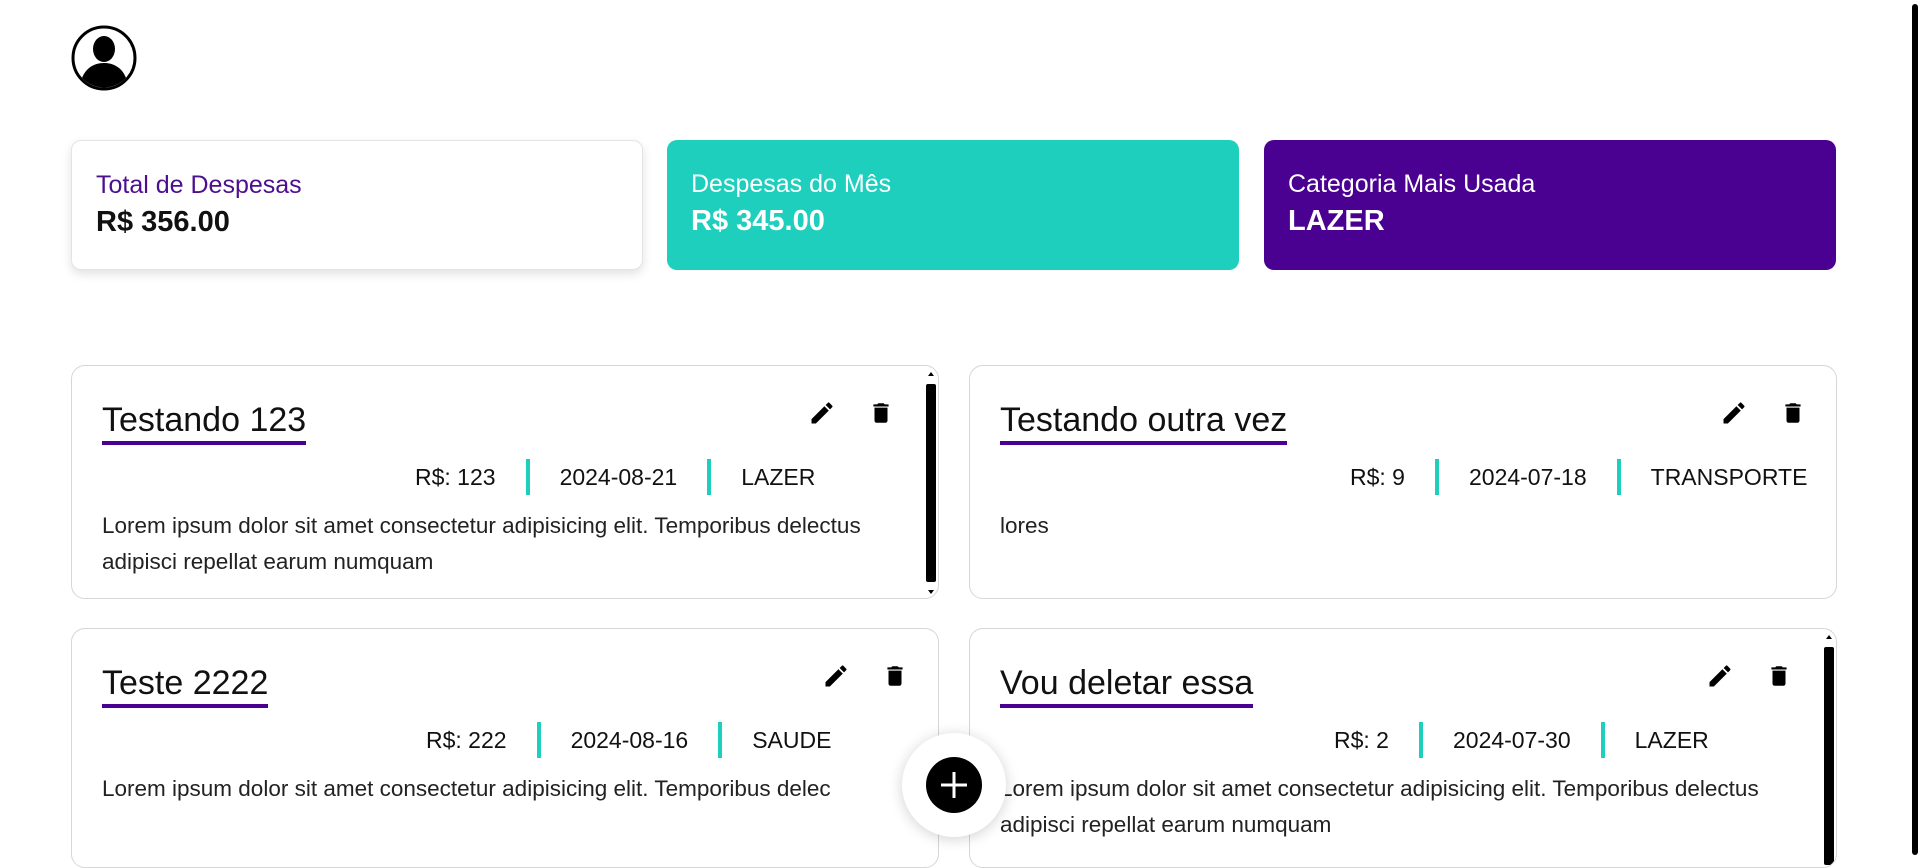 This screenshot has height=868, width=1919. What do you see at coordinates (1729, 476) in the screenshot?
I see `expense-category: TRANSPORTE` at bounding box center [1729, 476].